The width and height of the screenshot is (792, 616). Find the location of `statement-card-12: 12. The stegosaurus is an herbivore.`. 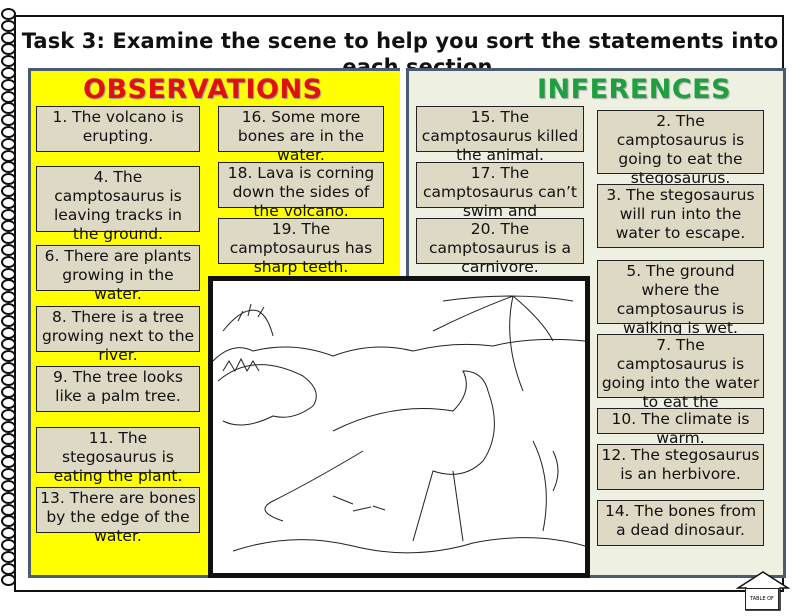

statement-card-12: 12. The stegosaurus is an herbivore. is located at coordinates (680, 467).